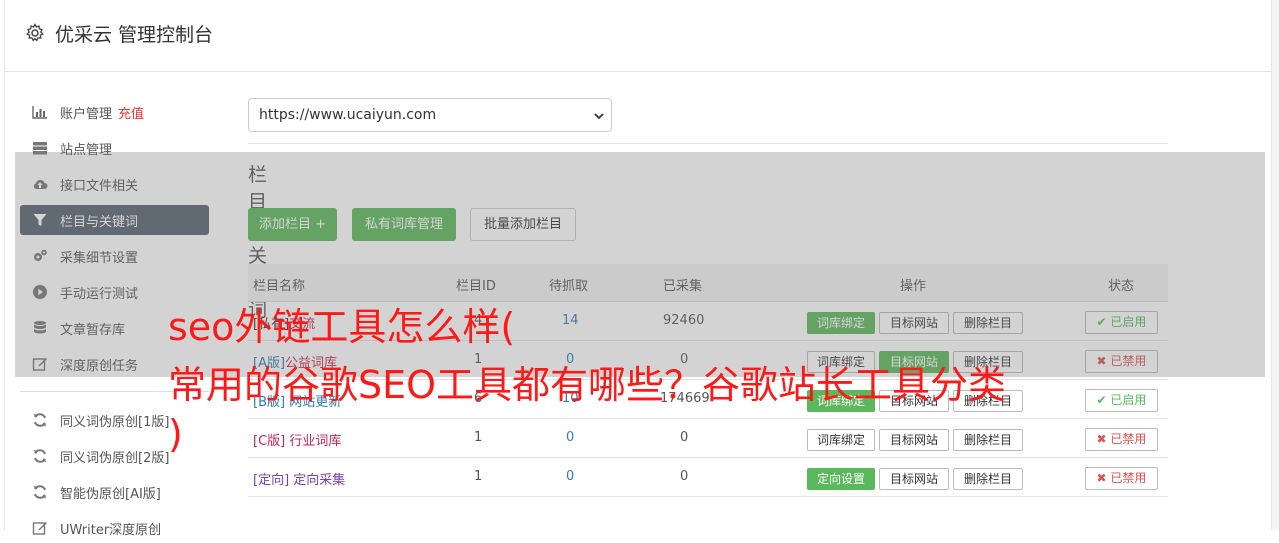 The image size is (1279, 543). I want to click on status-label: 已启用, so click(1128, 400).